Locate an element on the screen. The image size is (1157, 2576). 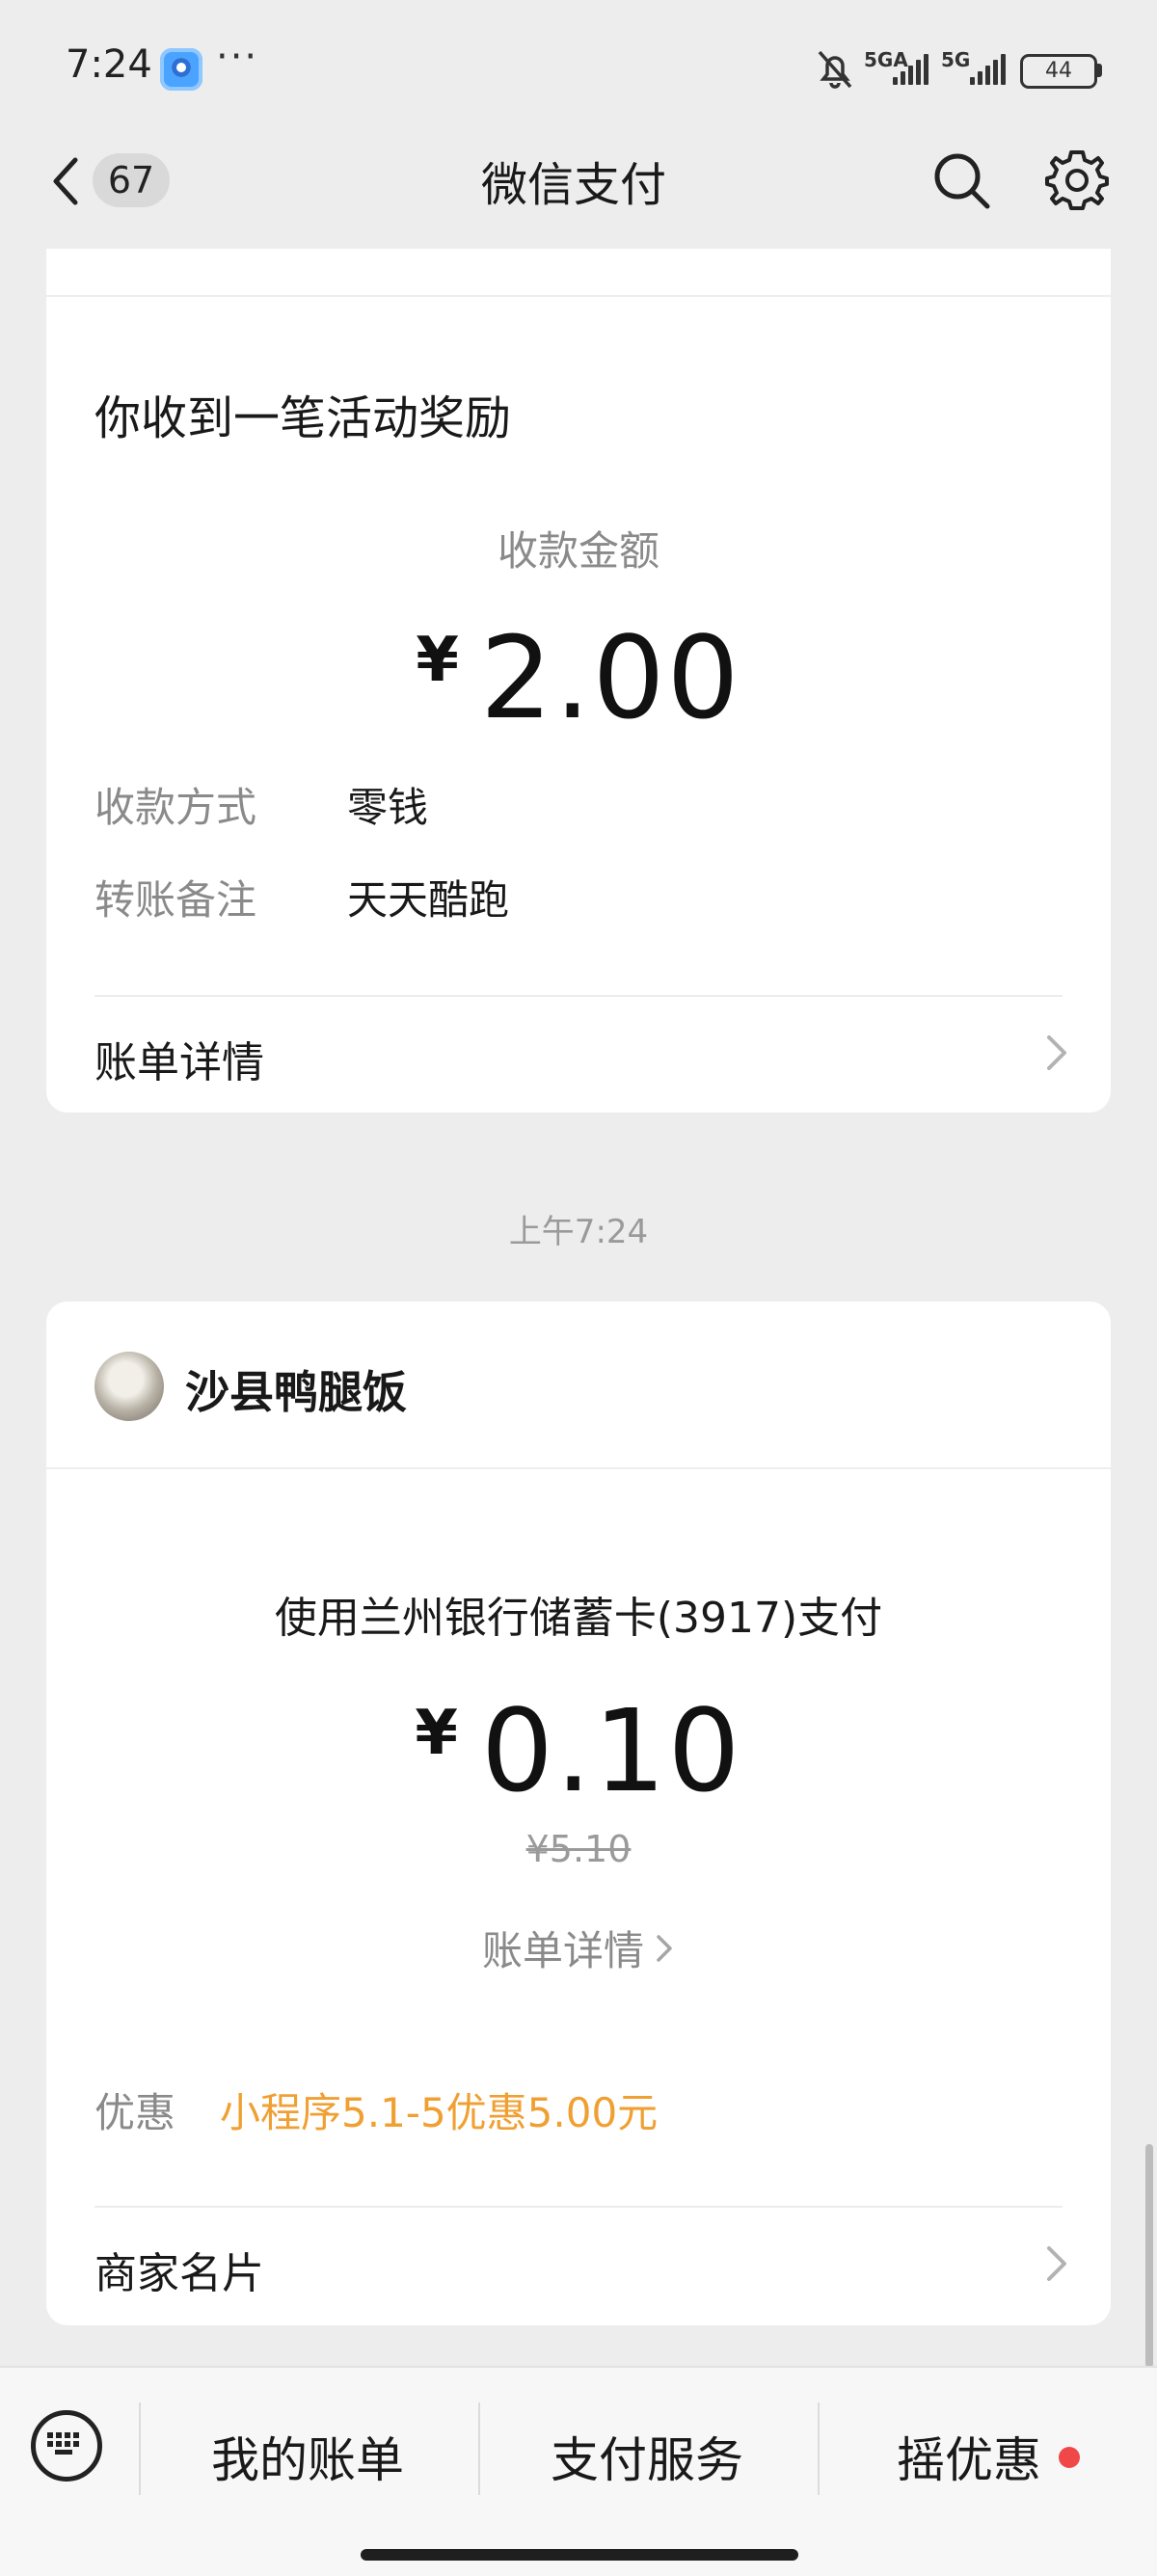
scrollbar is located at coordinates (1149, 2256).